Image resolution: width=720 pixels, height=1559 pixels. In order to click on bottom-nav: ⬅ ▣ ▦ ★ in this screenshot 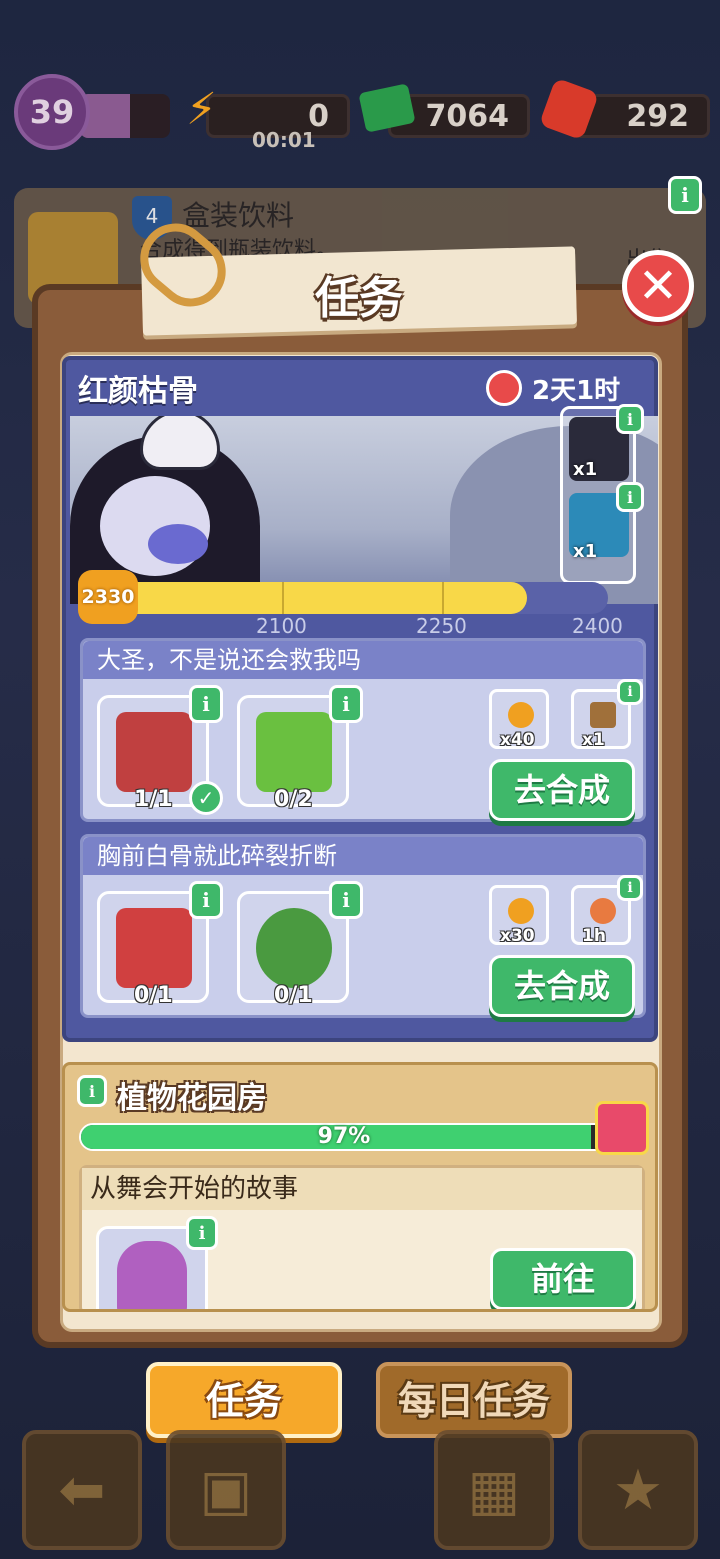, I will do `click(360, 1494)`.